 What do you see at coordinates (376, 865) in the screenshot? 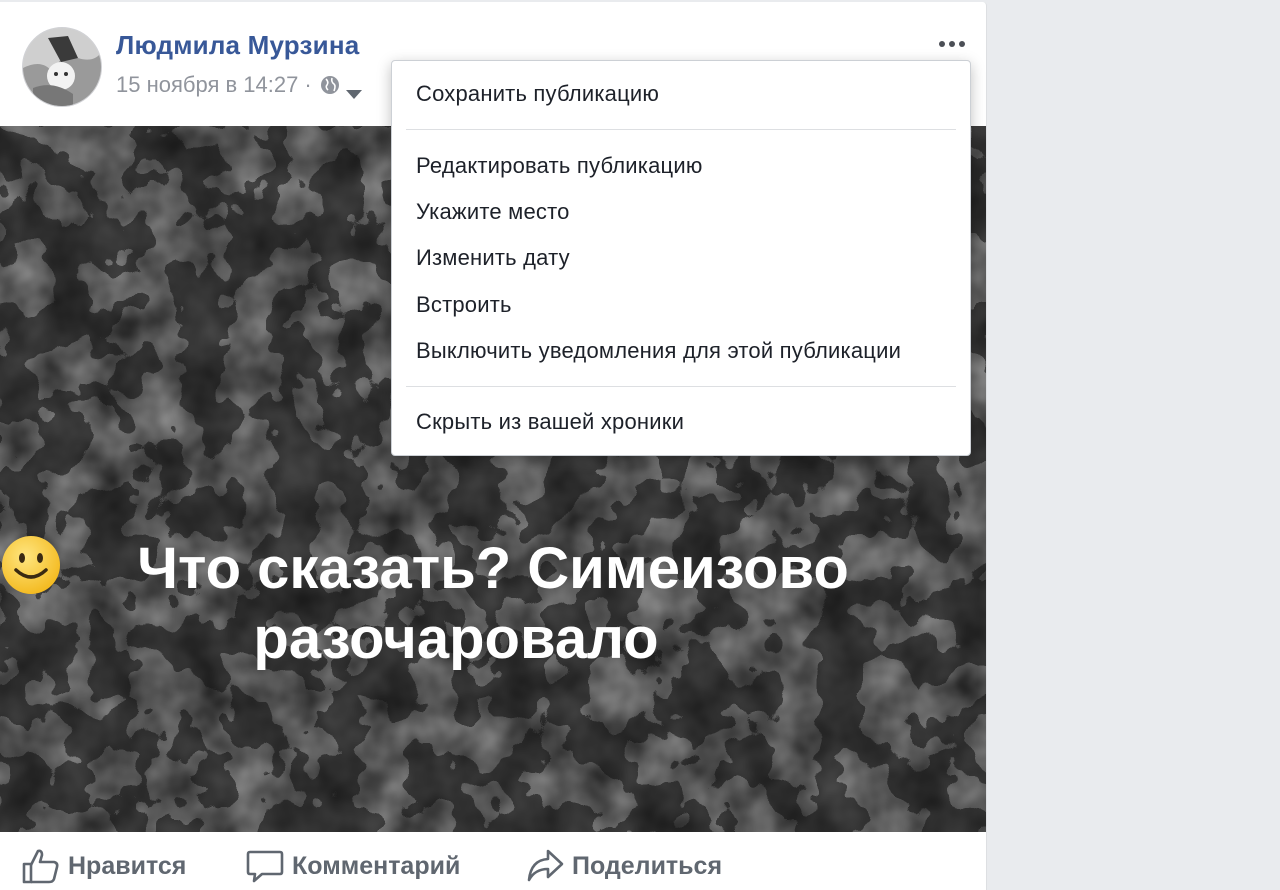
I see `comment-label: Комментарий` at bounding box center [376, 865].